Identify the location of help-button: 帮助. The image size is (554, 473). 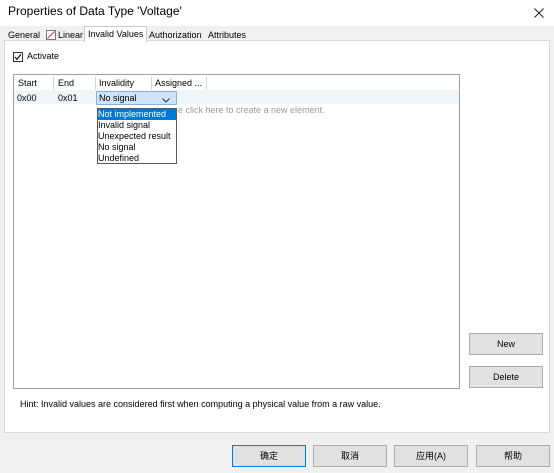
(513, 456).